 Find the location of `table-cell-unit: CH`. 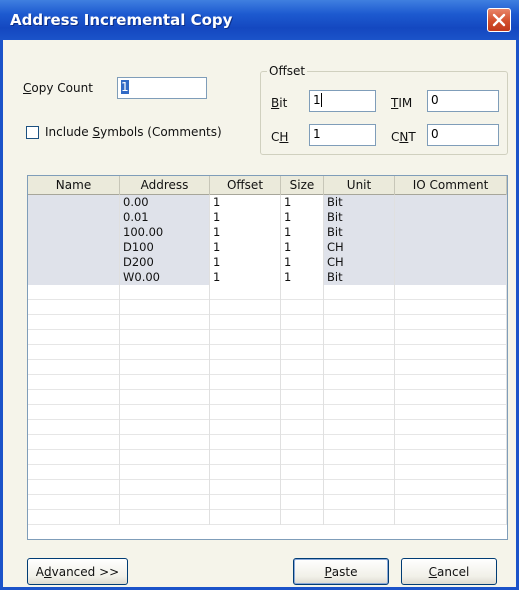

table-cell-unit: CH is located at coordinates (359, 262).